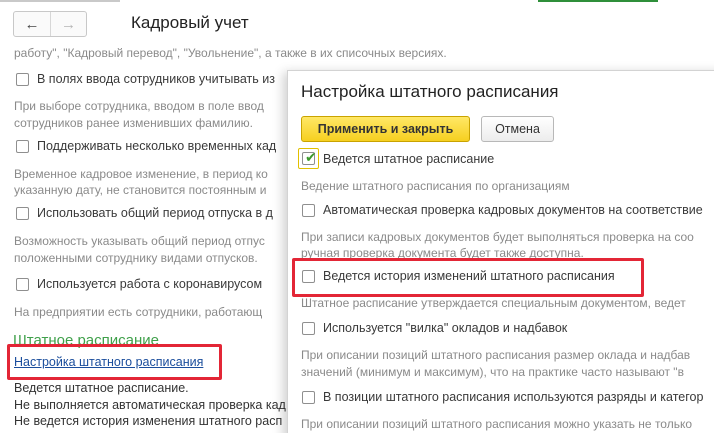 Image resolution: width=714 pixels, height=433 pixels. What do you see at coordinates (190, 22) in the screenshot?
I see `window-title: Кадровый учет` at bounding box center [190, 22].